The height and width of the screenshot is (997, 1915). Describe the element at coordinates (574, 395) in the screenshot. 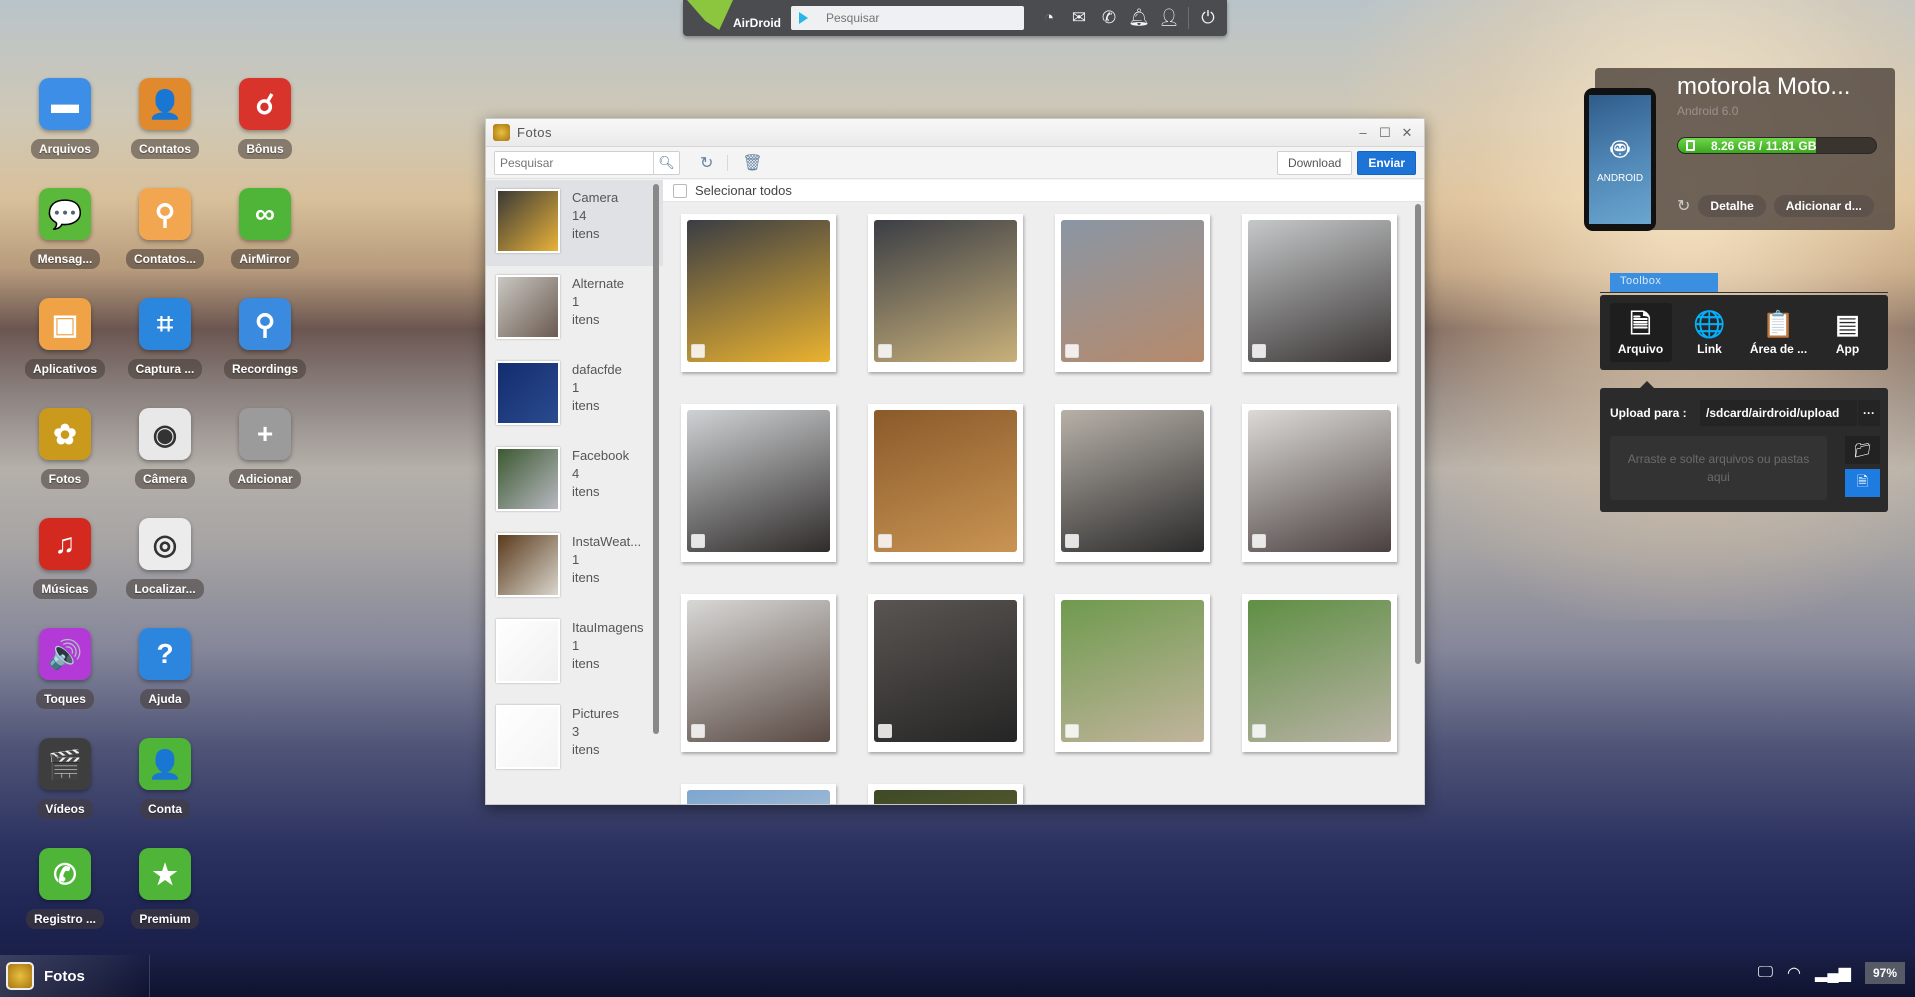

I see `album-item: dafacfde 1 itens` at that location.